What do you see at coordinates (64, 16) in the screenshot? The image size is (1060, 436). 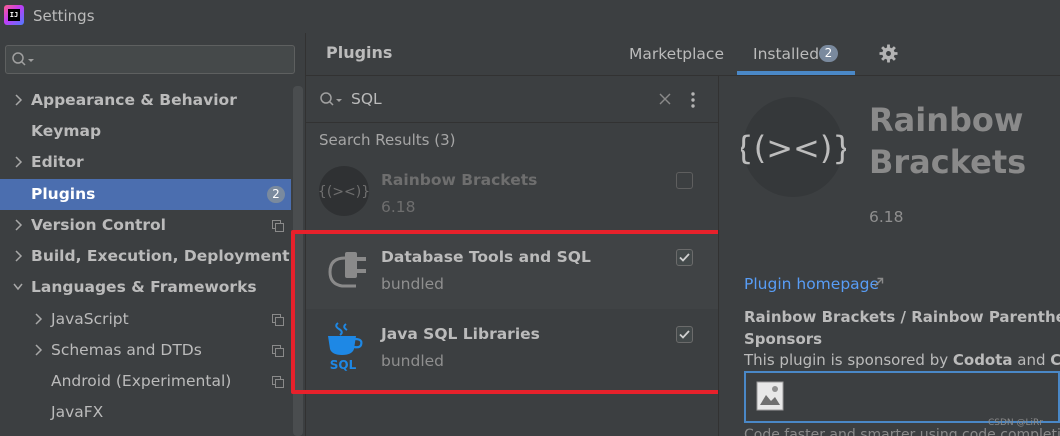 I see `window-title: Settings` at bounding box center [64, 16].